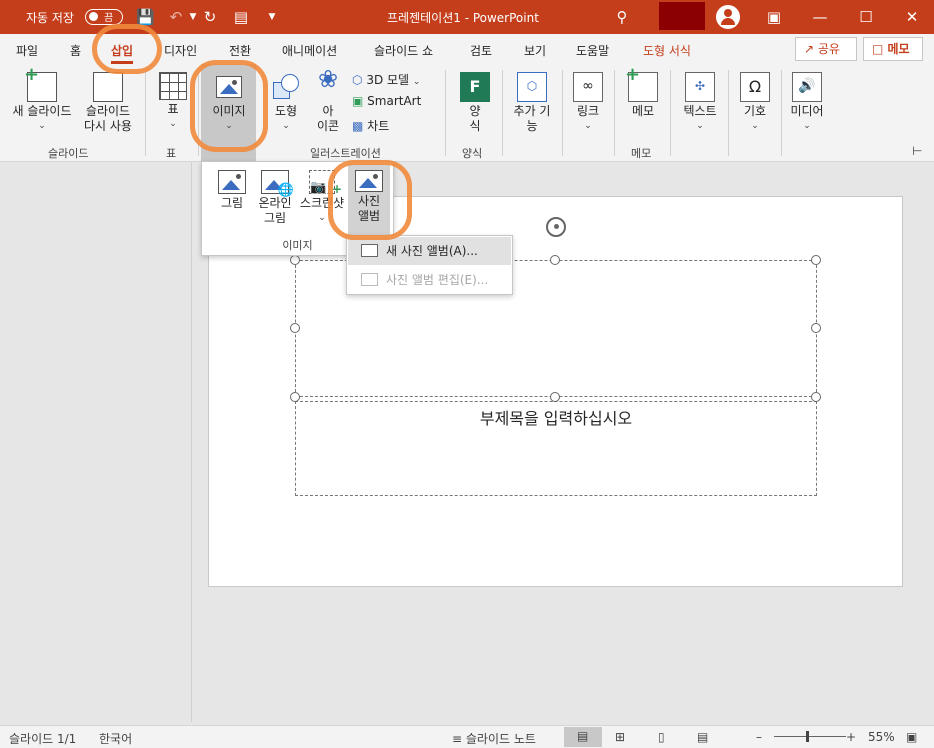 The width and height of the screenshot is (934, 748). I want to click on share-button: ↗ 공유, so click(826, 49).